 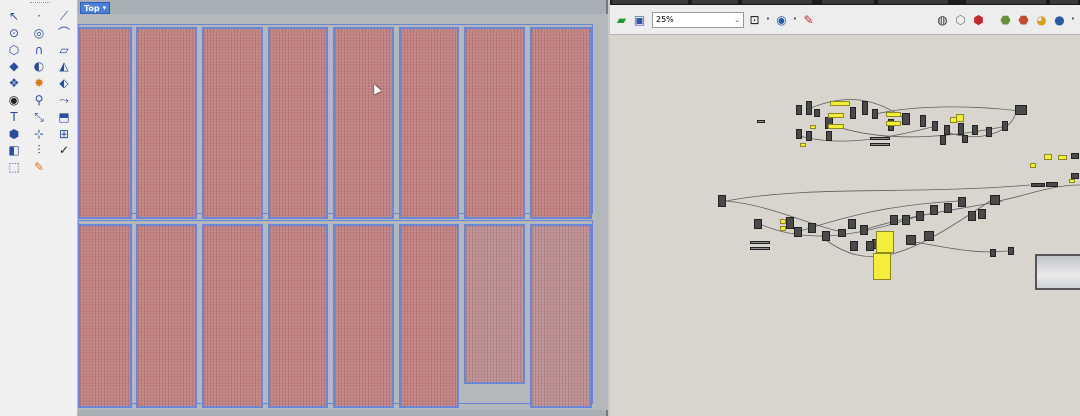 I want to click on check-icon: ✓, so click(x=64, y=150).